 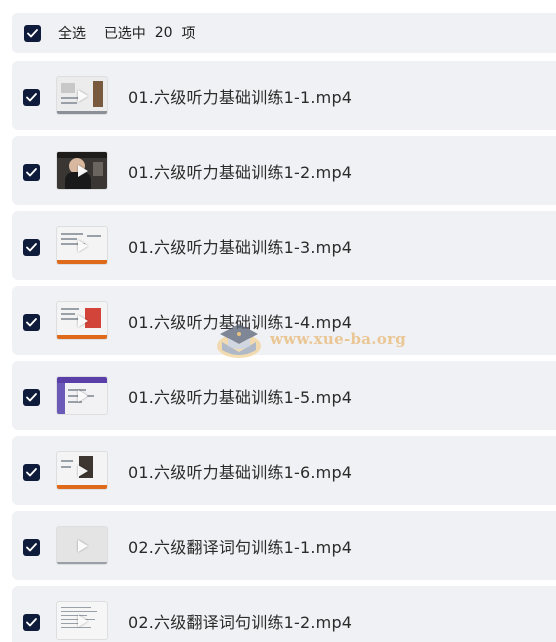 I want to click on file-row: 01.六级听力基础训练1-4.mp4, so click(x=284, y=320).